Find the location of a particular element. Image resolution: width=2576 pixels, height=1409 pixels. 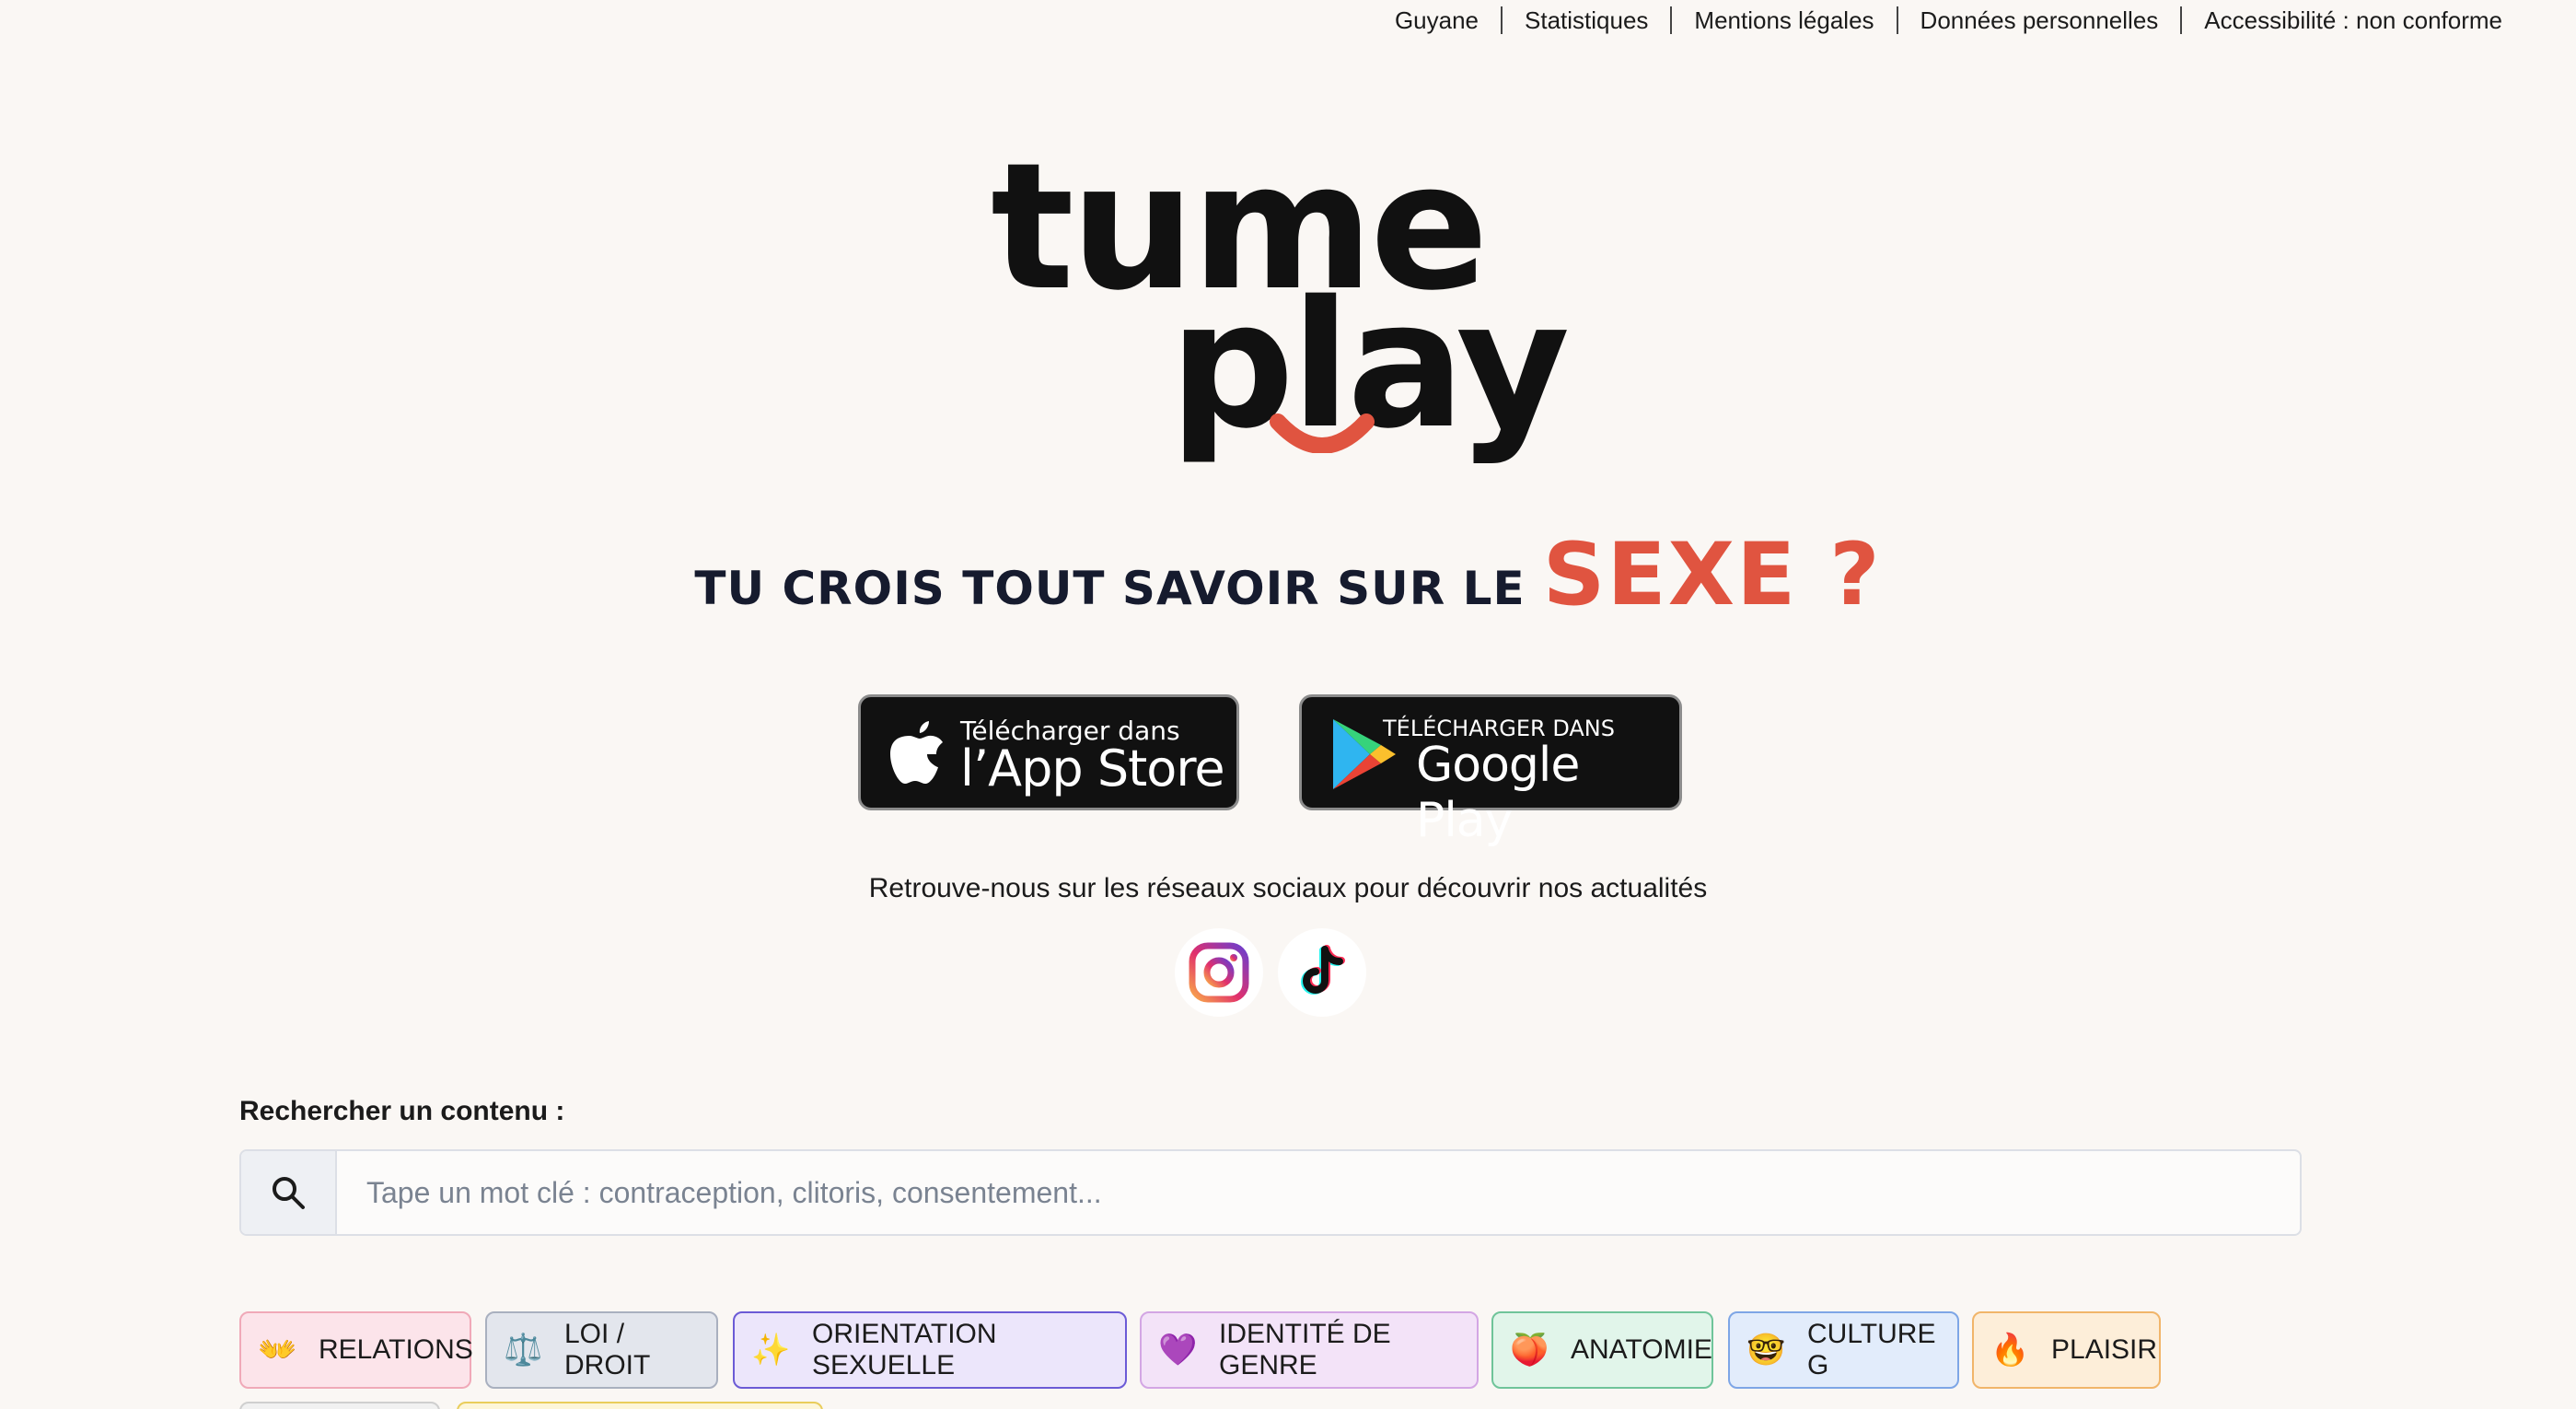

category-label: LOI / DROIT is located at coordinates (607, 1349).